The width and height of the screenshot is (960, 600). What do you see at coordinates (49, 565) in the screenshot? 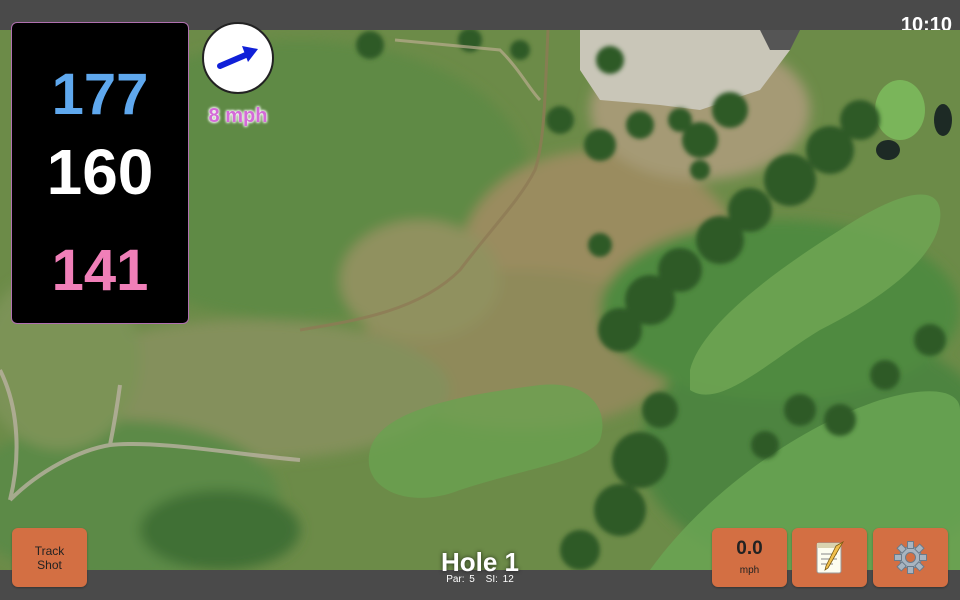
I see `track-shot-label-line2: Shot` at bounding box center [49, 565].